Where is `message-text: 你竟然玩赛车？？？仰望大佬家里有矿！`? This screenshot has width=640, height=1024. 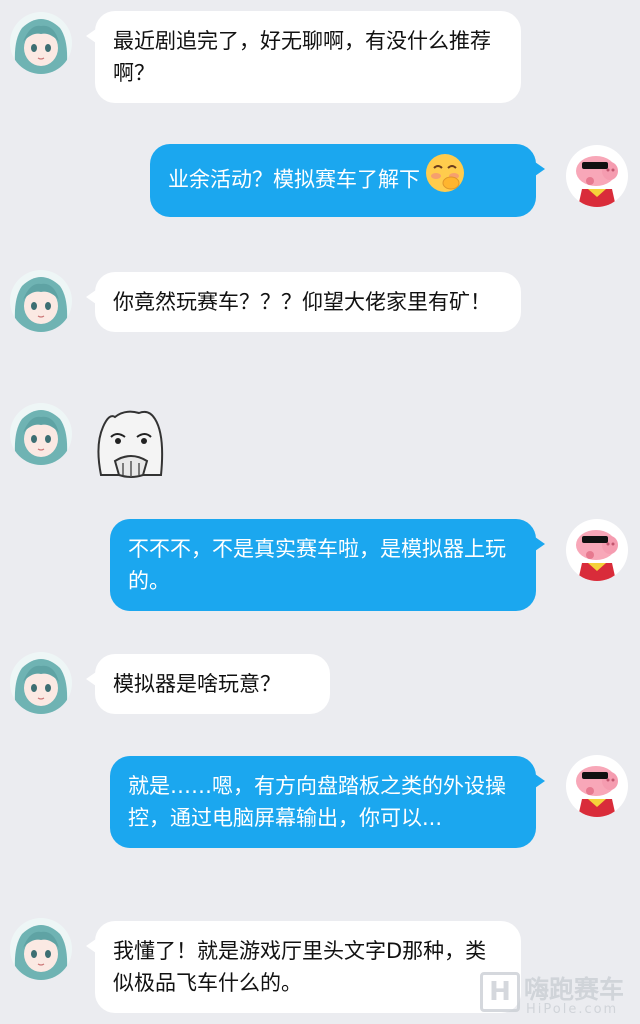
message-text: 你竟然玩赛车？？？仰望大佬家里有矿！ is located at coordinates (302, 302).